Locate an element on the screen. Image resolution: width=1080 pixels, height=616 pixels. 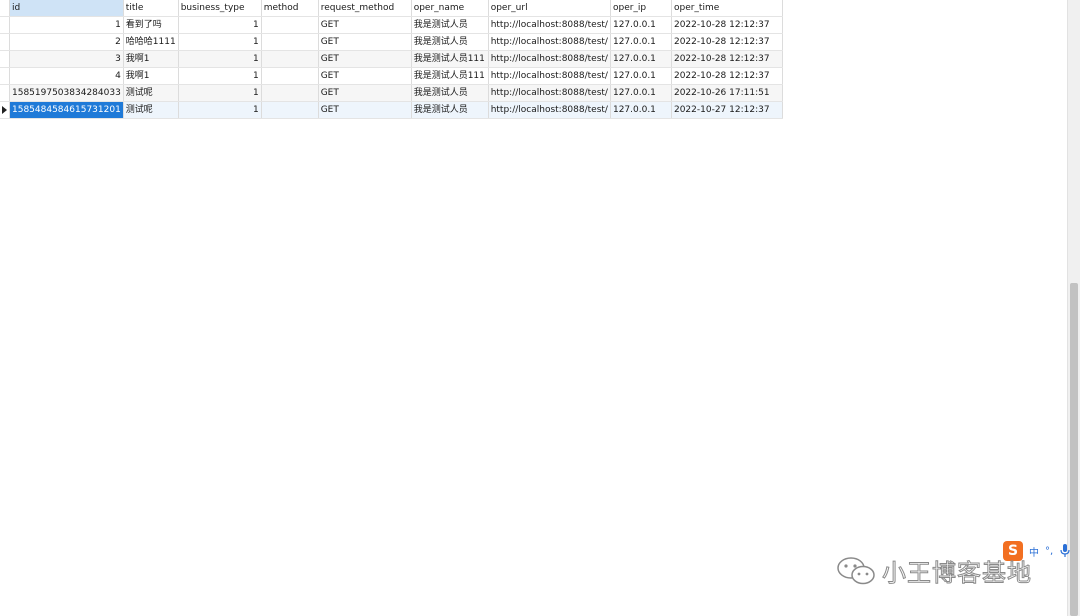
cell-oper-time: 2022-10-26 17:11:51 is located at coordinates (727, 93).